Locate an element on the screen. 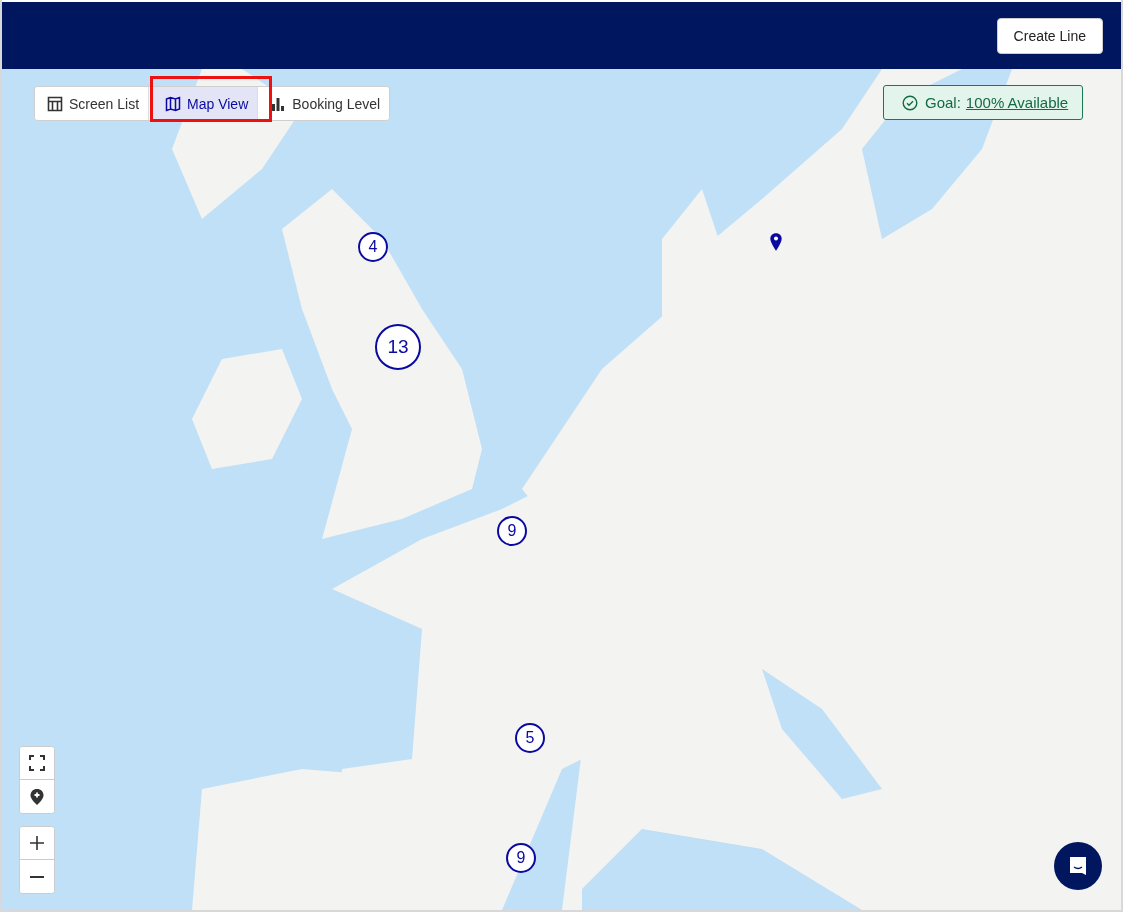 The image size is (1123, 914). minus-icon is located at coordinates (37, 876).